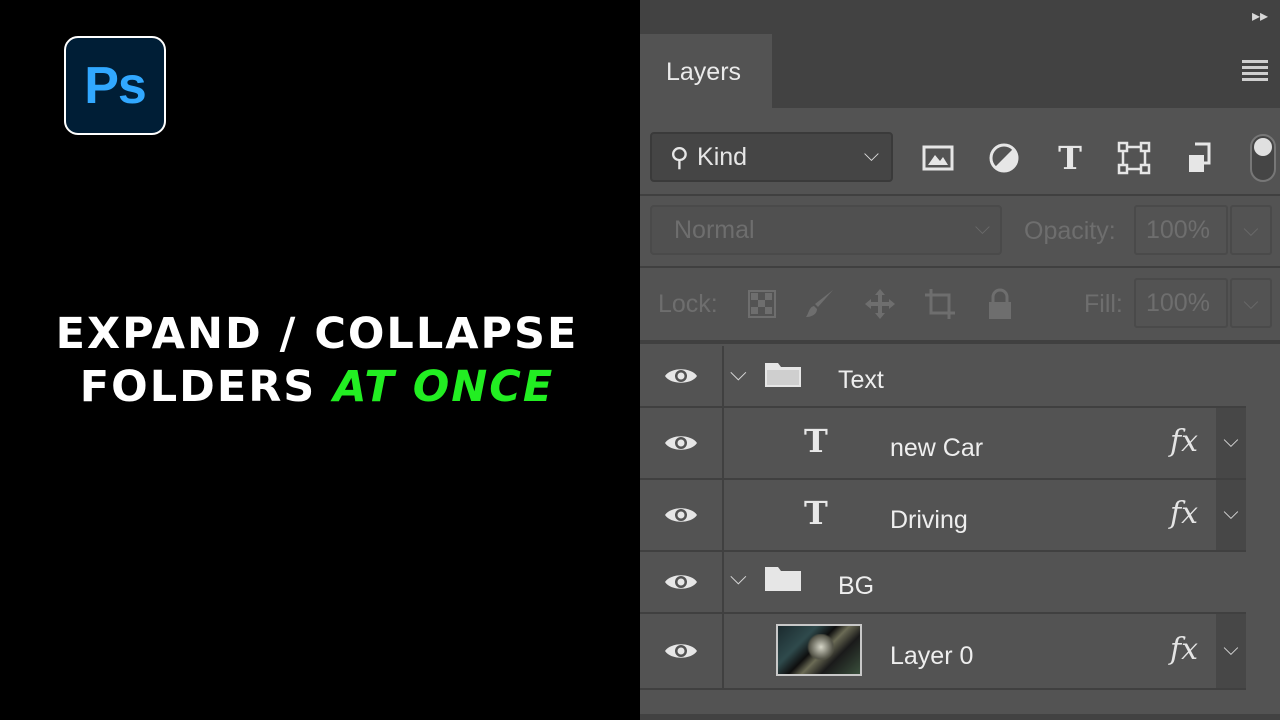  What do you see at coordinates (771, 157) in the screenshot?
I see `filter-kind-select: ⚲ Kind ⌵` at bounding box center [771, 157].